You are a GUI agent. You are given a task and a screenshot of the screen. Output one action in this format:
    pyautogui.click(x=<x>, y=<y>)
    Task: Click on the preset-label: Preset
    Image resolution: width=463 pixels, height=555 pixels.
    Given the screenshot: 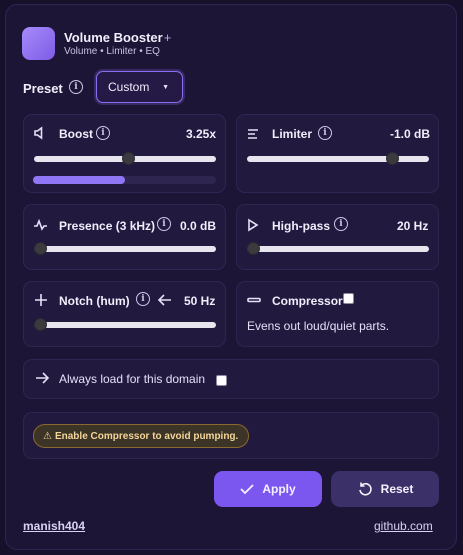 What is the action you would take?
    pyautogui.click(x=43, y=88)
    